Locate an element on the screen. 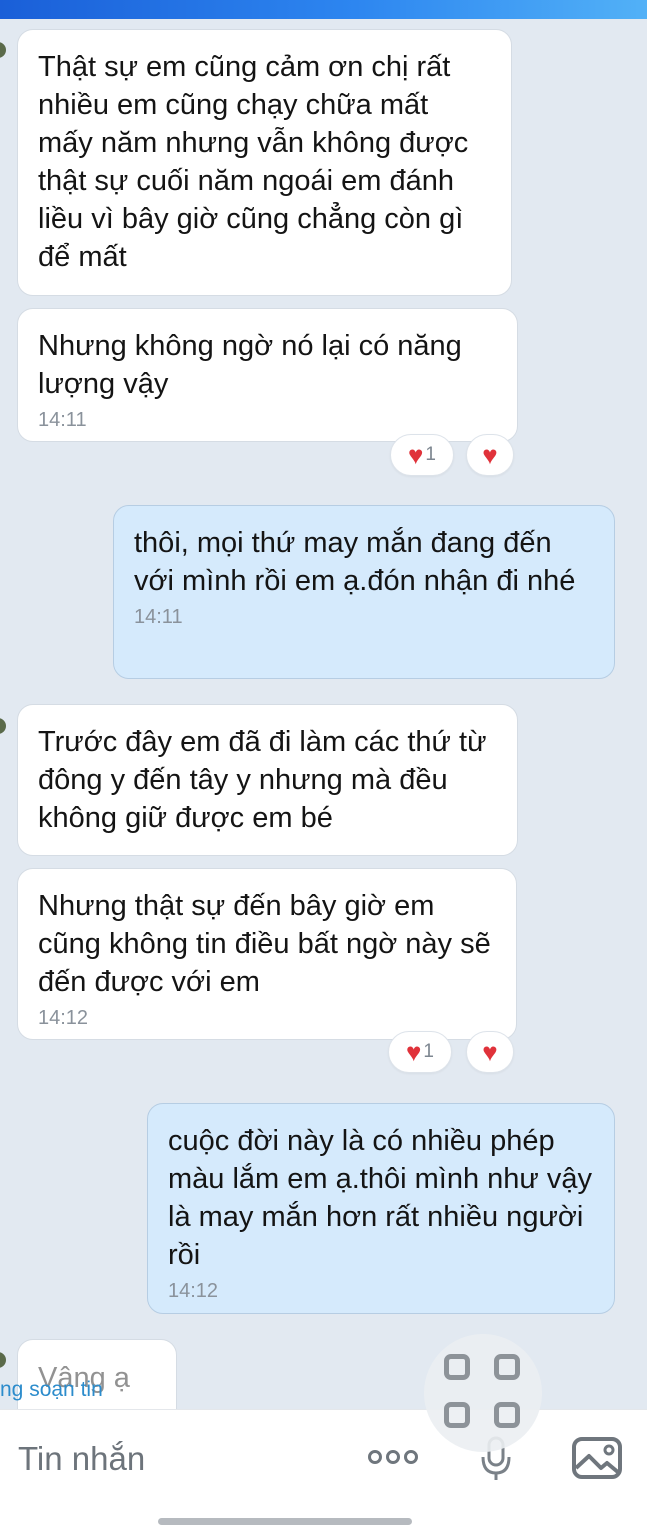 This screenshot has height=1536, width=647. typing-indicator: ng soạn tin is located at coordinates (51, 1389).